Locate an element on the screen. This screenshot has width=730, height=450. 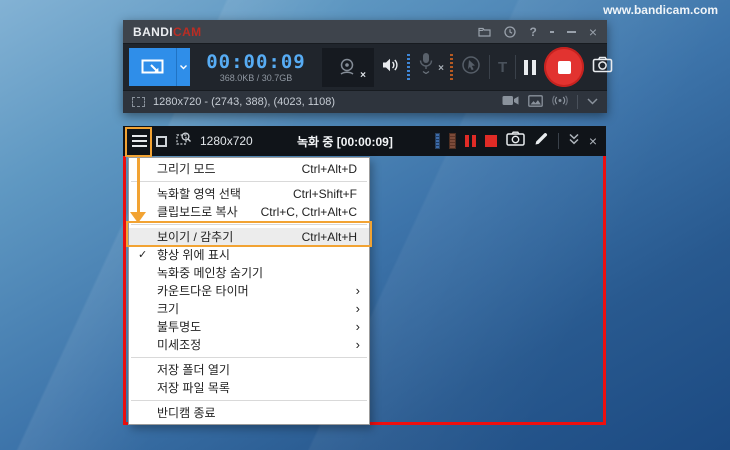
webcam-overlay-button: × is located at coordinates (348, 67).